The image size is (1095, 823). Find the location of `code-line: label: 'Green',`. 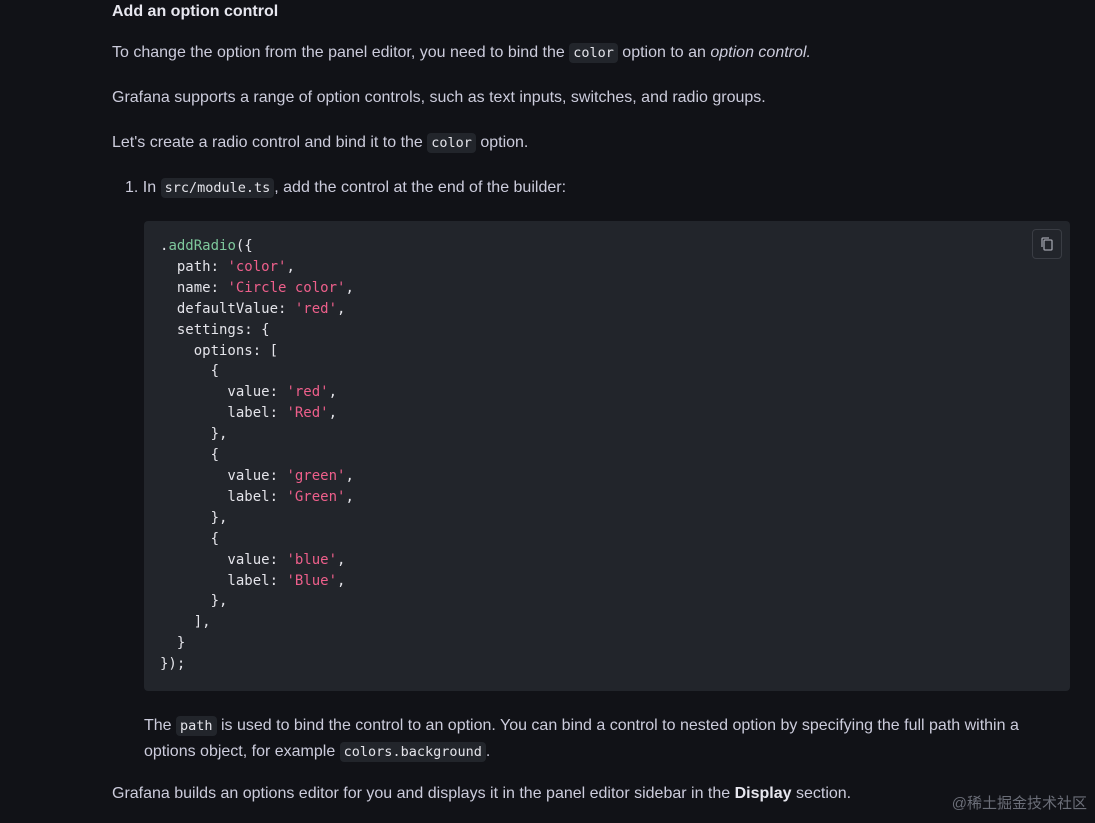

code-line: label: 'Green', is located at coordinates (257, 497).